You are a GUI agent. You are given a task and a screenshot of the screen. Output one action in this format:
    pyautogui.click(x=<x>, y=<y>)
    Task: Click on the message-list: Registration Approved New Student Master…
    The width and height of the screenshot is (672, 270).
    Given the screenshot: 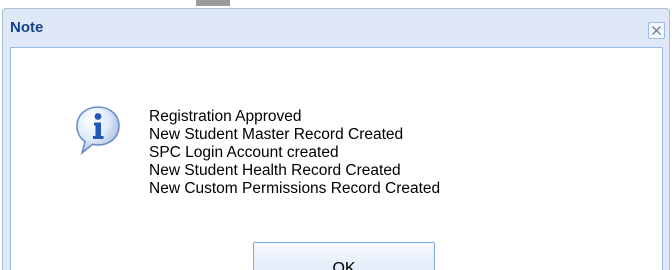 What is the action you would take?
    pyautogui.click(x=294, y=153)
    